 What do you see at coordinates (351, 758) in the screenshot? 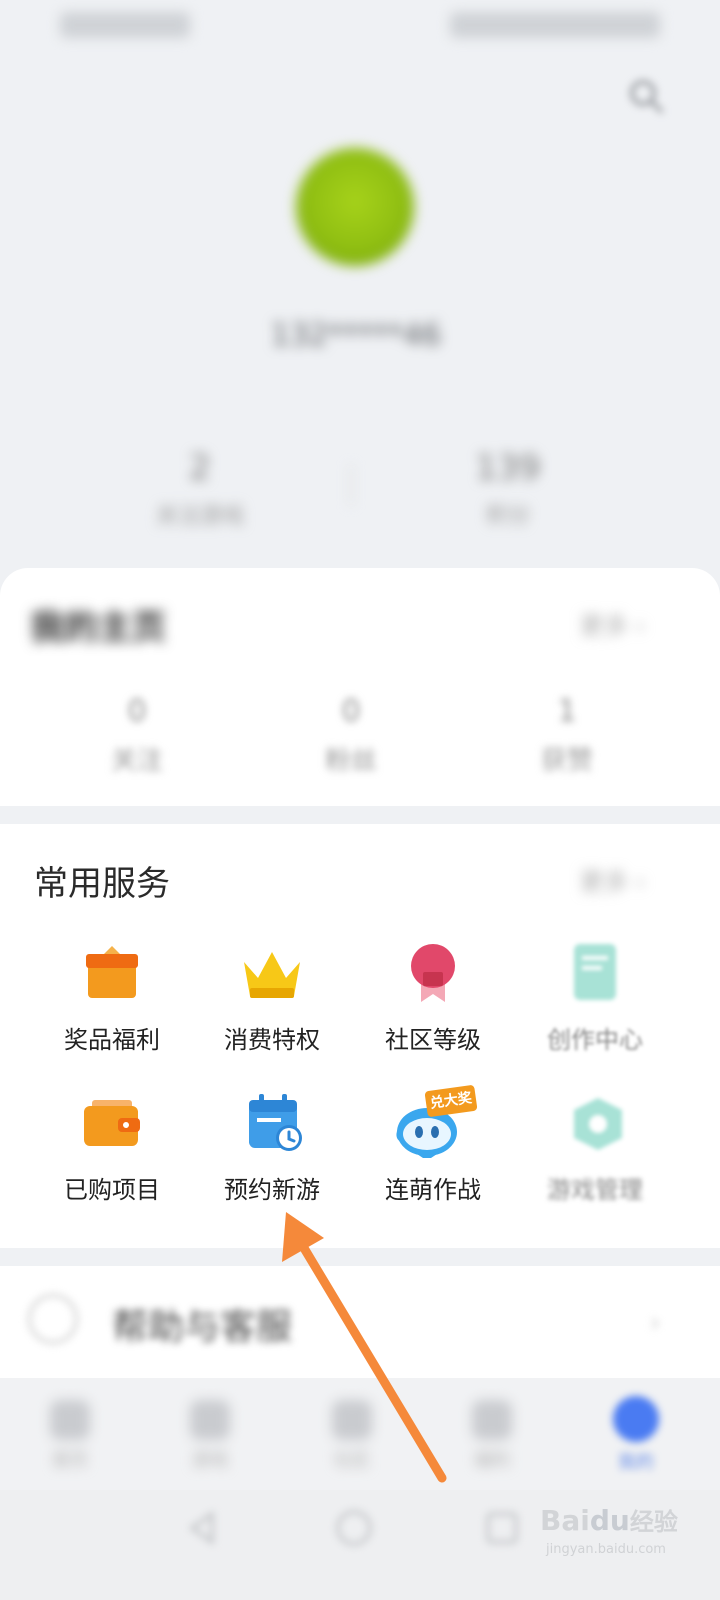
I see `asset-label-fans: 粉丝` at bounding box center [351, 758].